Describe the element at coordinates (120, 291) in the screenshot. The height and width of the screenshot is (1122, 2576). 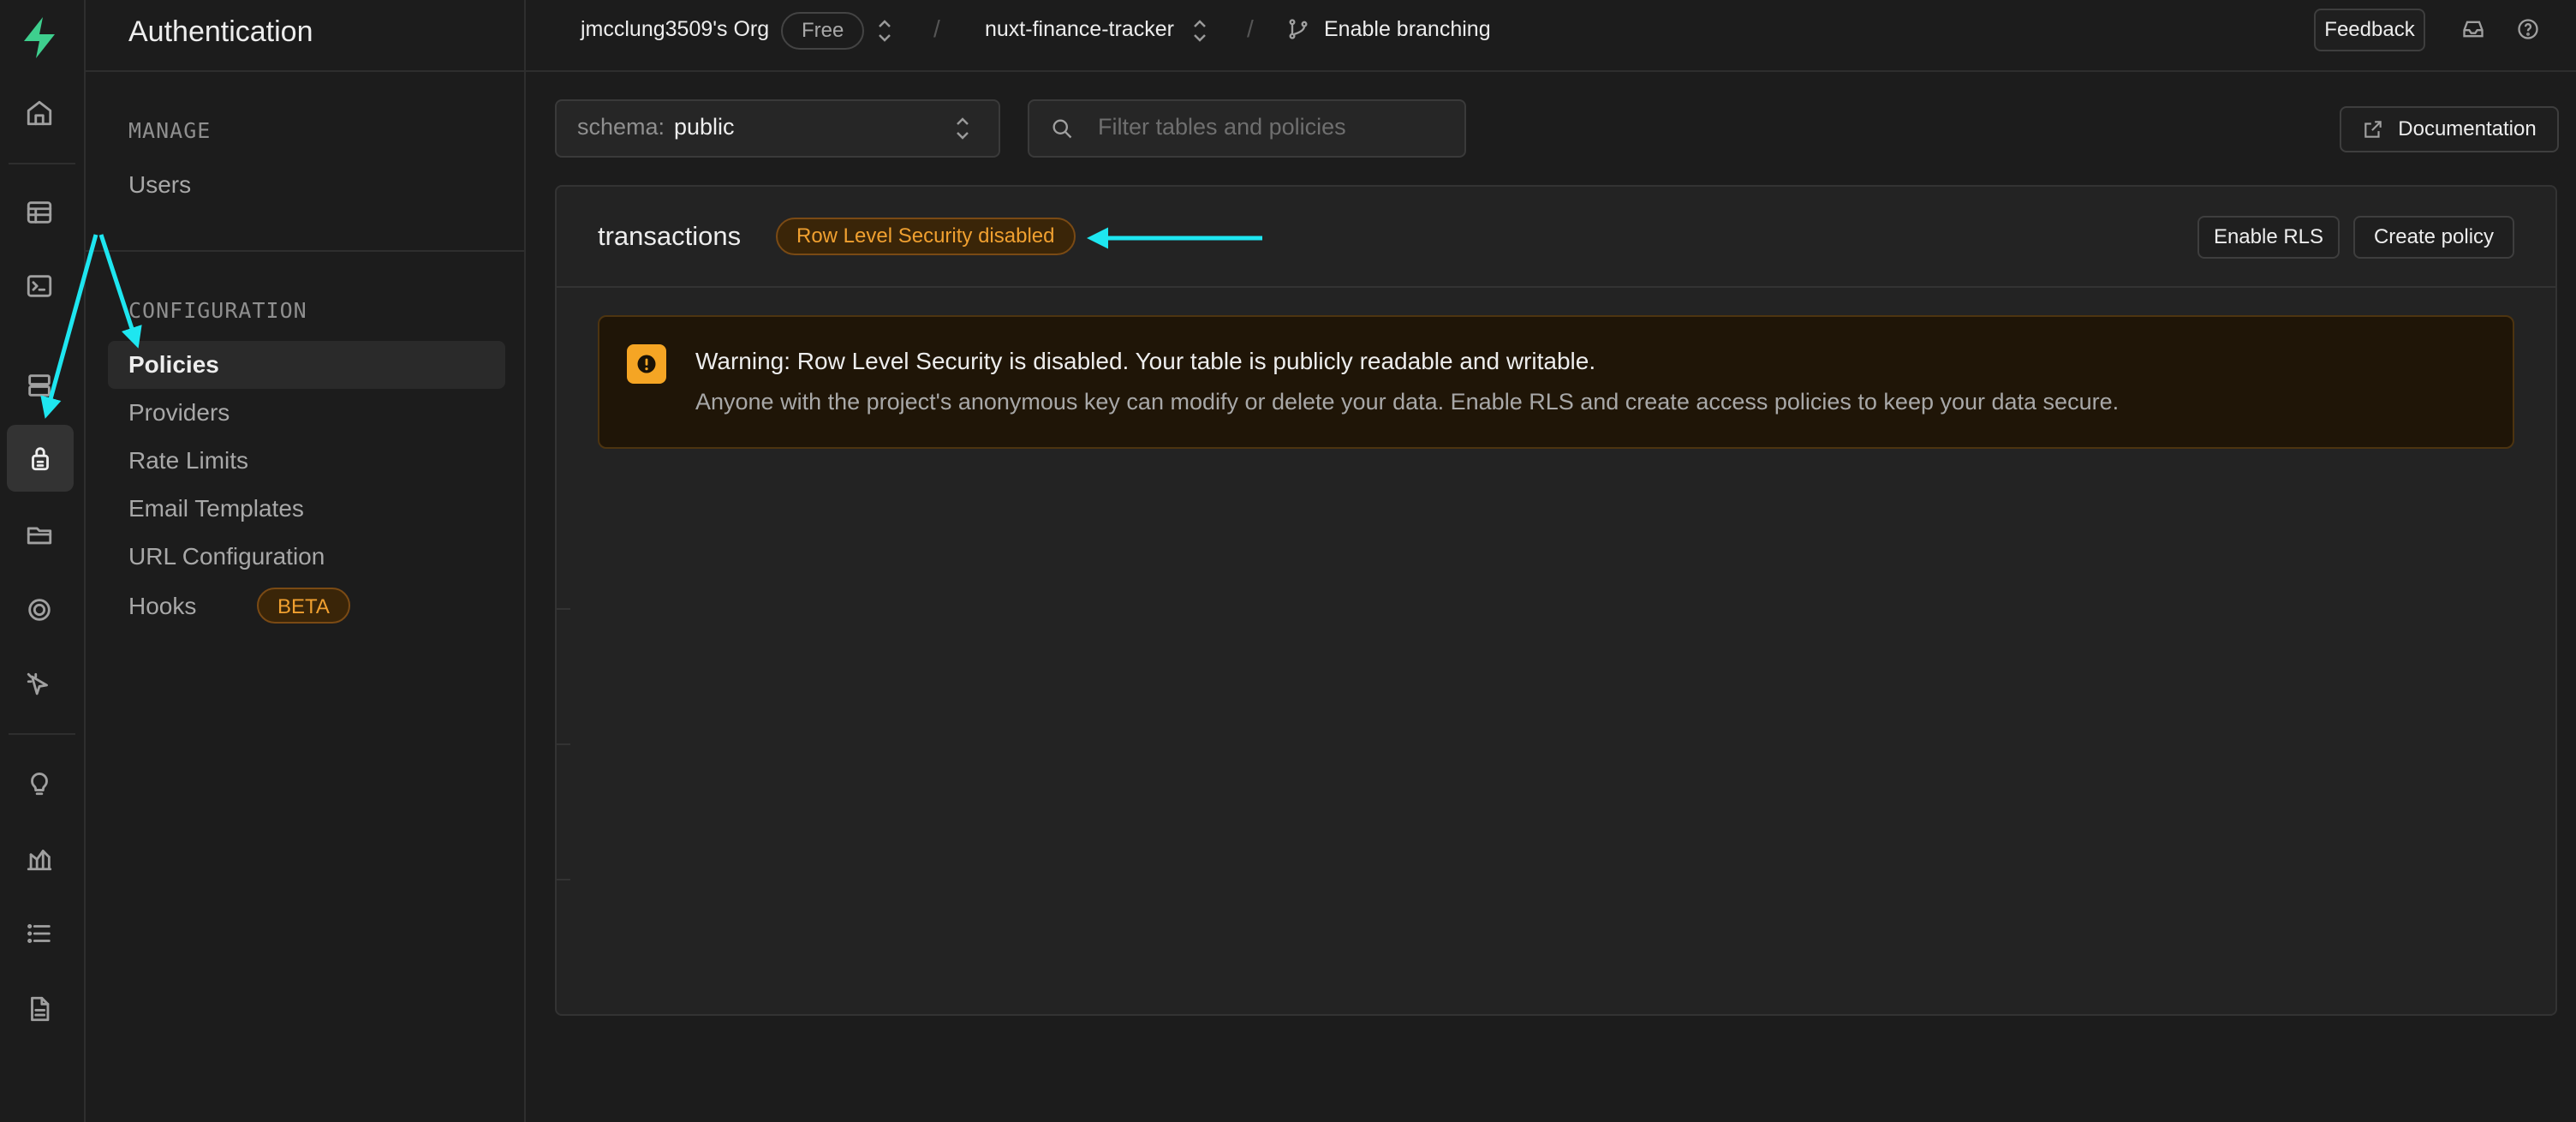
I see `annotation-arrow-to-policies` at that location.